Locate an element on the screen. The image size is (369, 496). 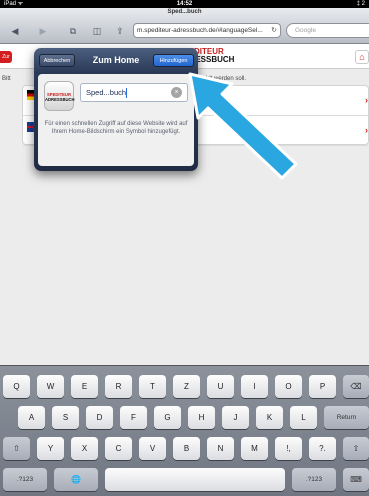
key-p: P is located at coordinates (322, 386).